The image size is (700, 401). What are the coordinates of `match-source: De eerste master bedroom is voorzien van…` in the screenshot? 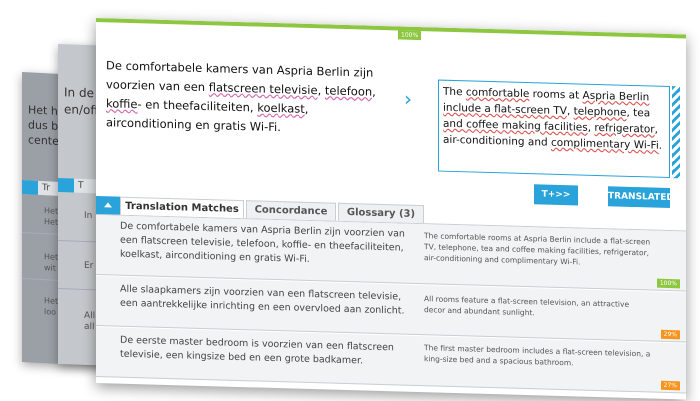 It's located at (257, 350).